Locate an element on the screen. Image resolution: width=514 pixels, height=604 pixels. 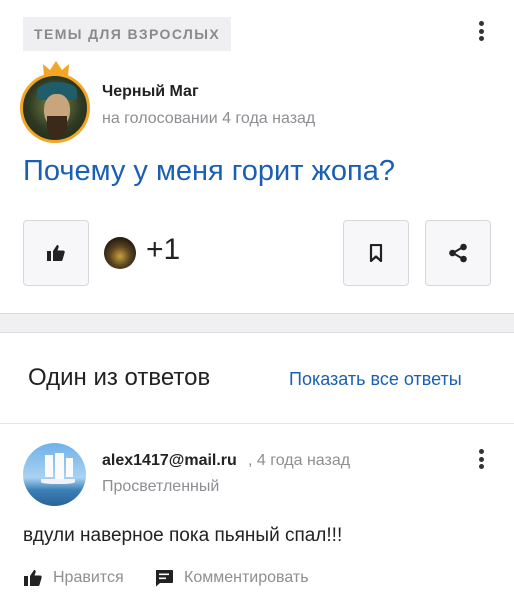
answer-comment-button: Комментировать is located at coordinates (231, 578).